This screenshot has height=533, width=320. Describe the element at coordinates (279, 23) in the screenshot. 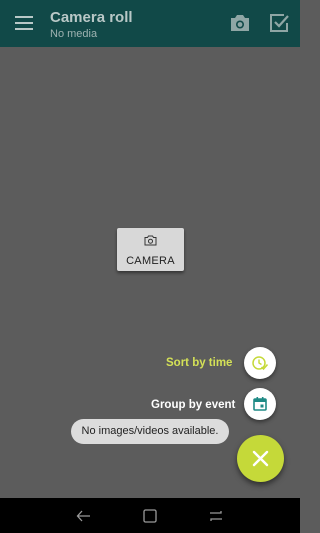

I see `select-checkbox-icon` at that location.